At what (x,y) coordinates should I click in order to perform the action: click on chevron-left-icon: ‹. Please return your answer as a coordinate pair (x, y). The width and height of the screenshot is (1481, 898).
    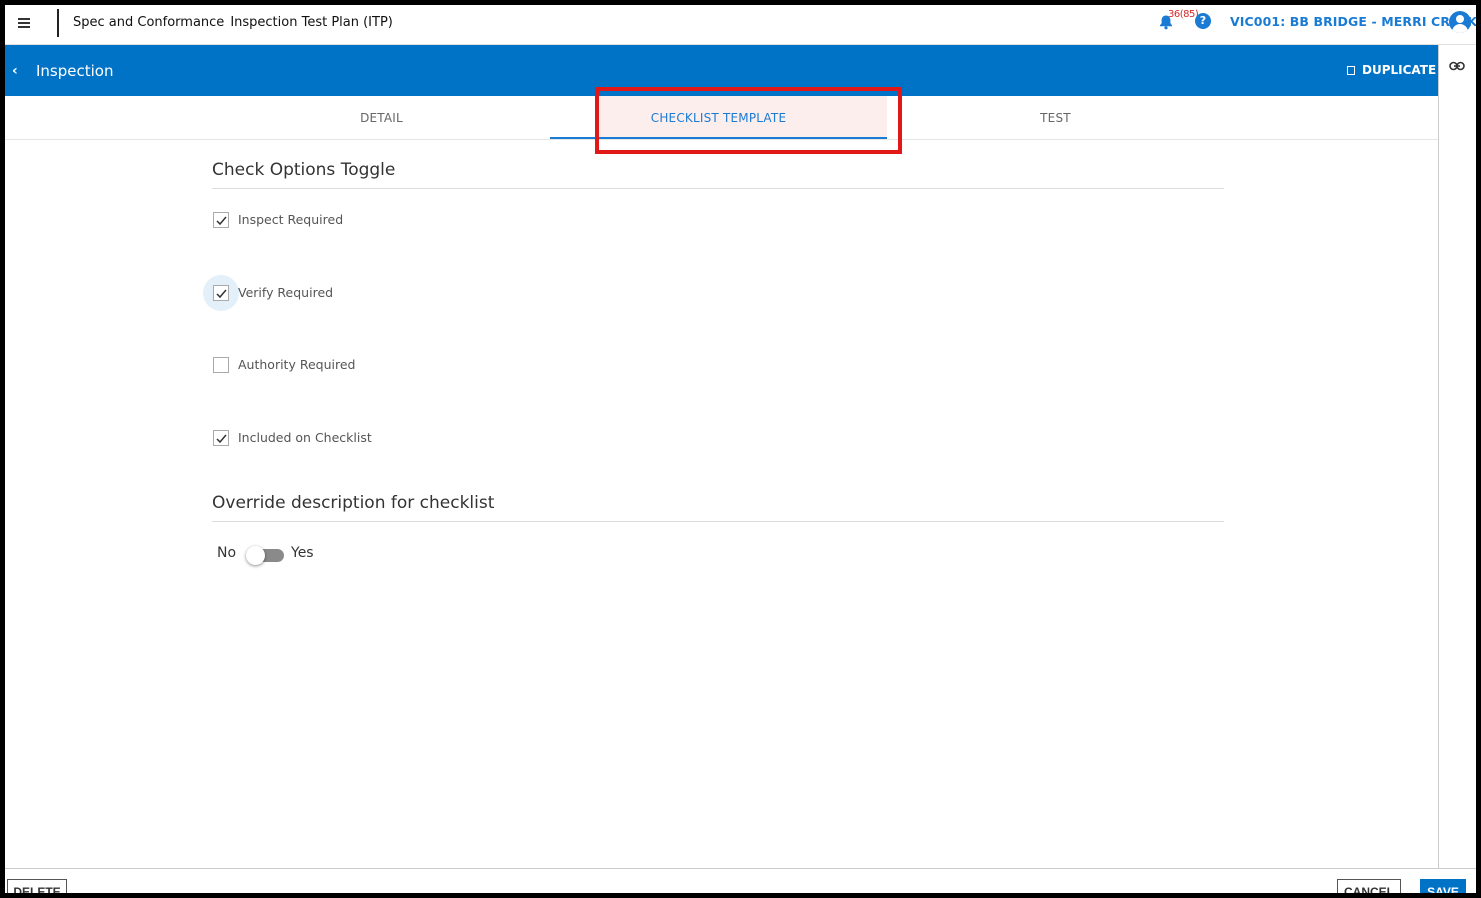
    Looking at the image, I should click on (15, 71).